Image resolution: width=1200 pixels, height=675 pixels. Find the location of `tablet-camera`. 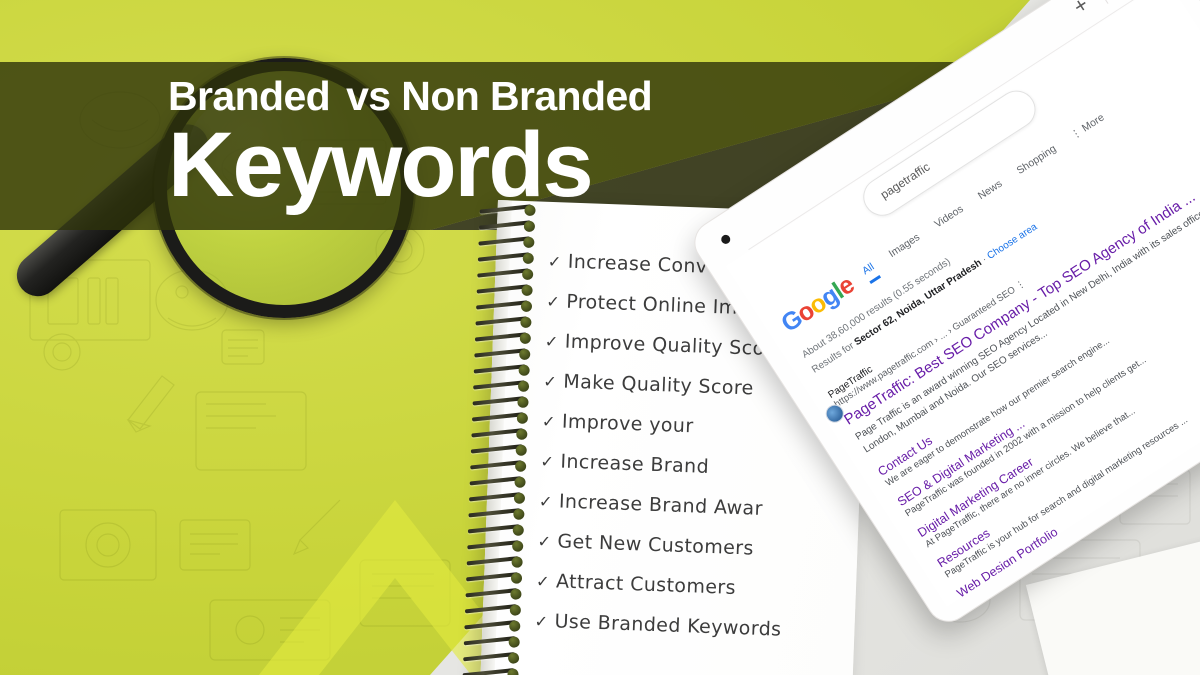

tablet-camera is located at coordinates (725, 239).